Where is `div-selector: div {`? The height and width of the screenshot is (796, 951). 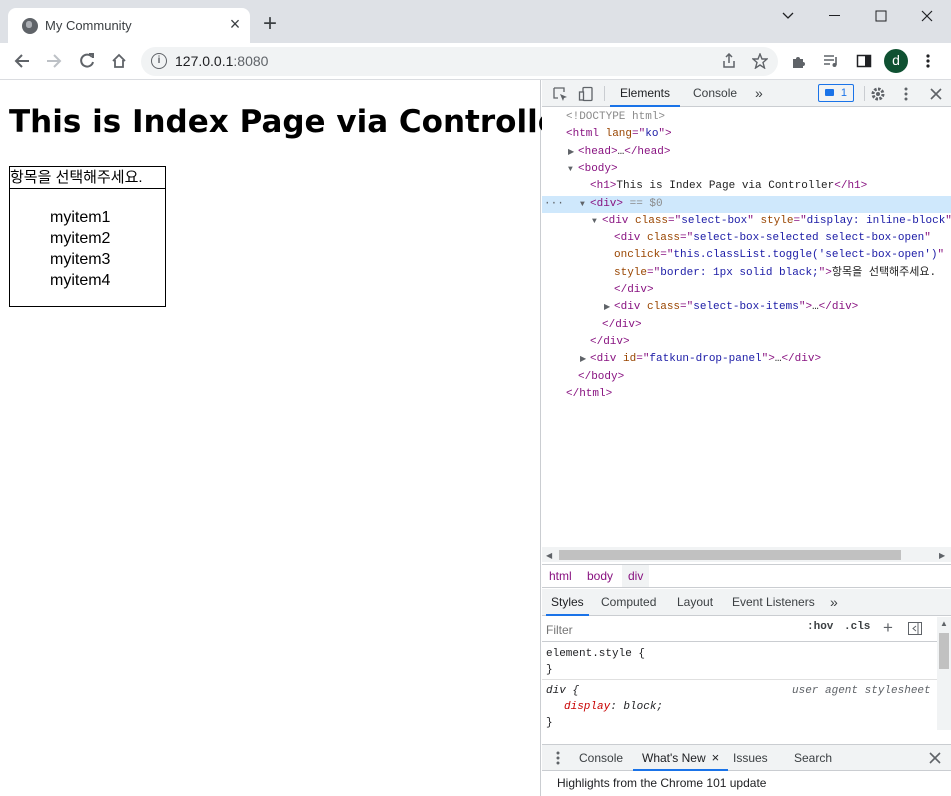
div-selector: div { is located at coordinates (562, 691).